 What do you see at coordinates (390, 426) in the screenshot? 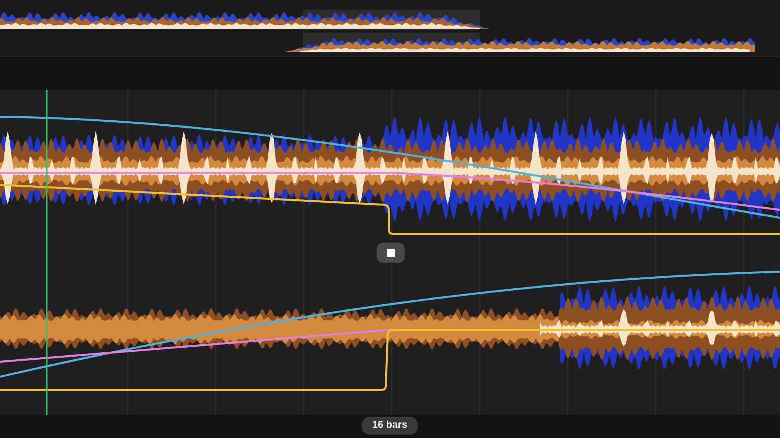
I see `loop-length-label: 16 bars` at bounding box center [390, 426].